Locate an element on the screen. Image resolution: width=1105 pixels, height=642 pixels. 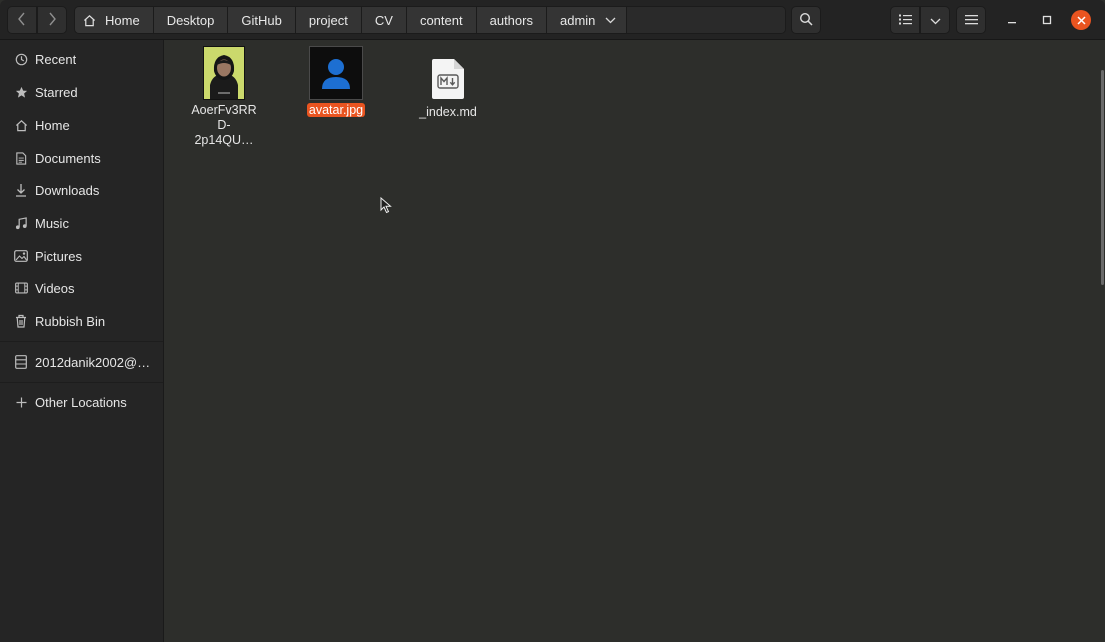
crumb-label: authors is located at coordinates (511, 20).